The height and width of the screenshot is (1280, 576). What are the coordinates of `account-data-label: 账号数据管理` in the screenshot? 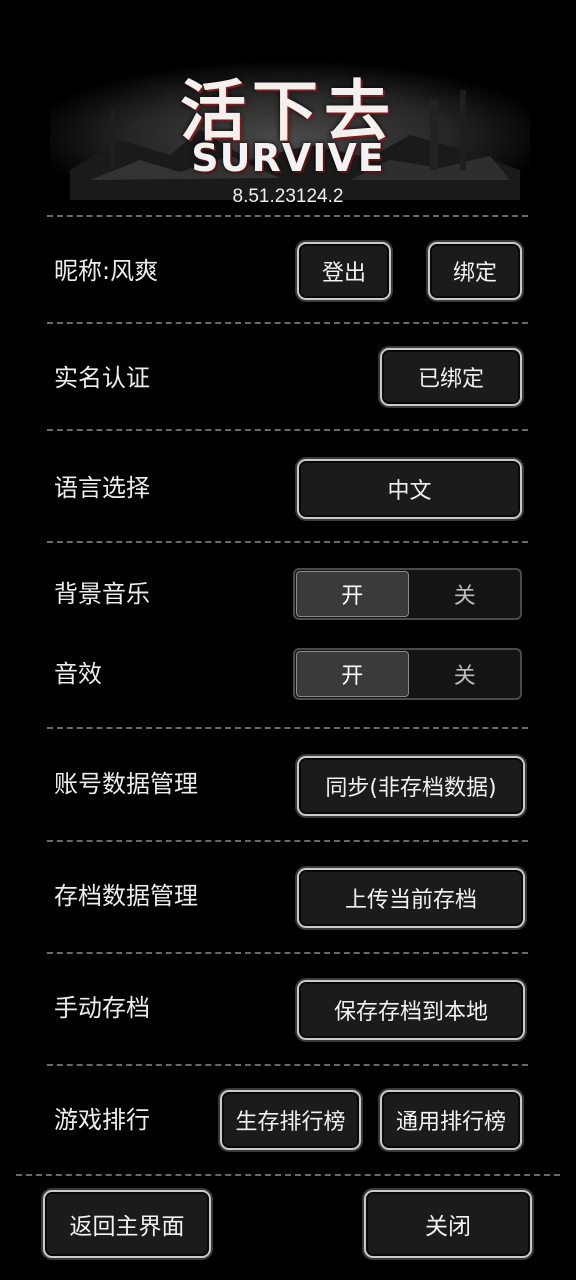 It's located at (126, 784).